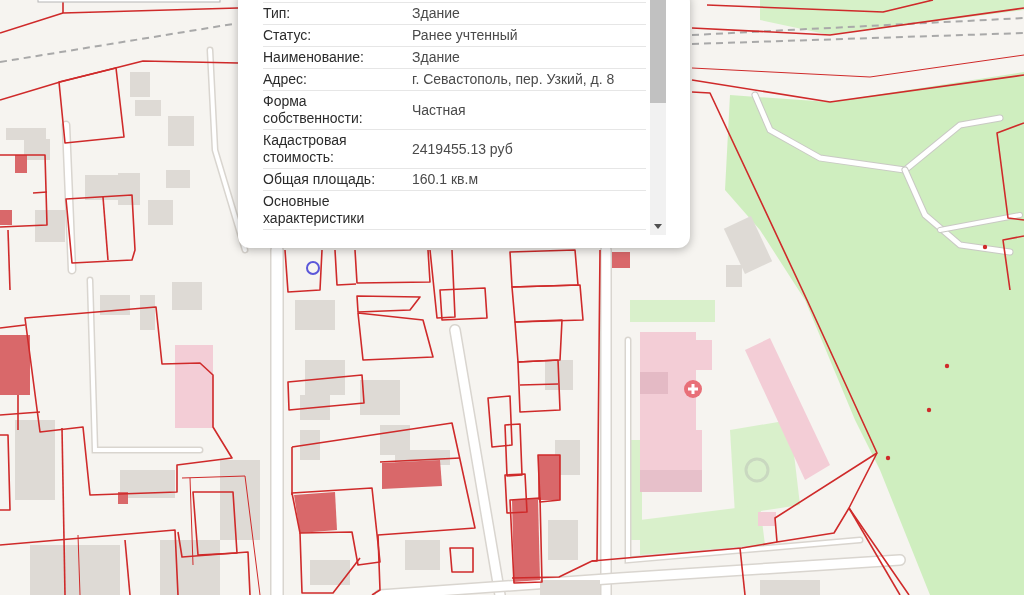 This screenshot has width=1024, height=595. What do you see at coordinates (529, 179) in the screenshot?
I see `field-value: 160.1 кв.м` at bounding box center [529, 179].